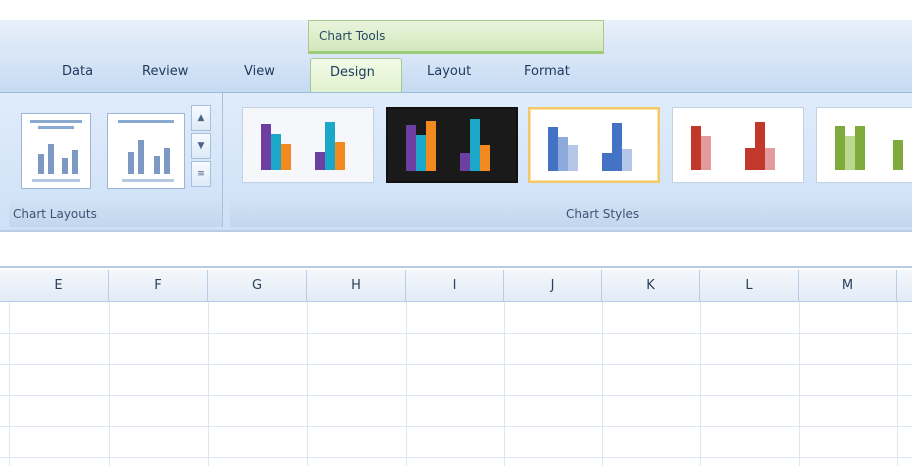 Image resolution: width=912 pixels, height=466 pixels. I want to click on column-header-l: L, so click(749, 285).